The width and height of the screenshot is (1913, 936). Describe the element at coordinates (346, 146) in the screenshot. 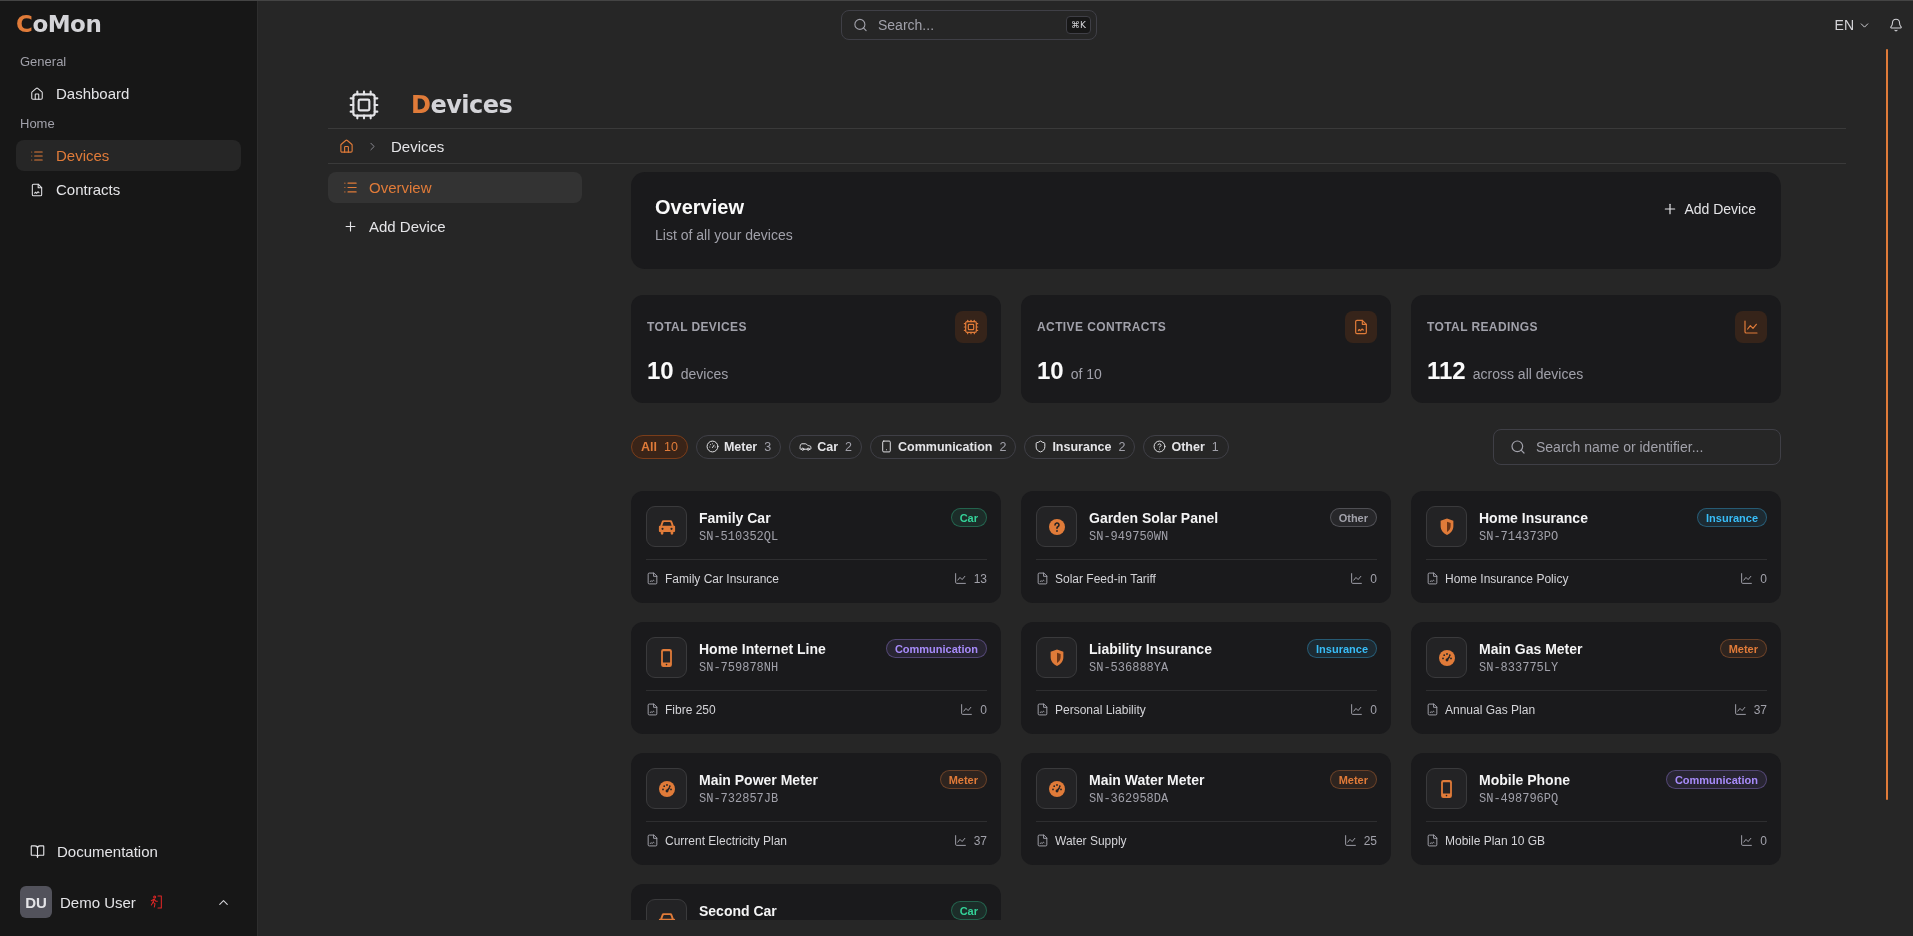

I see `home-icon` at that location.